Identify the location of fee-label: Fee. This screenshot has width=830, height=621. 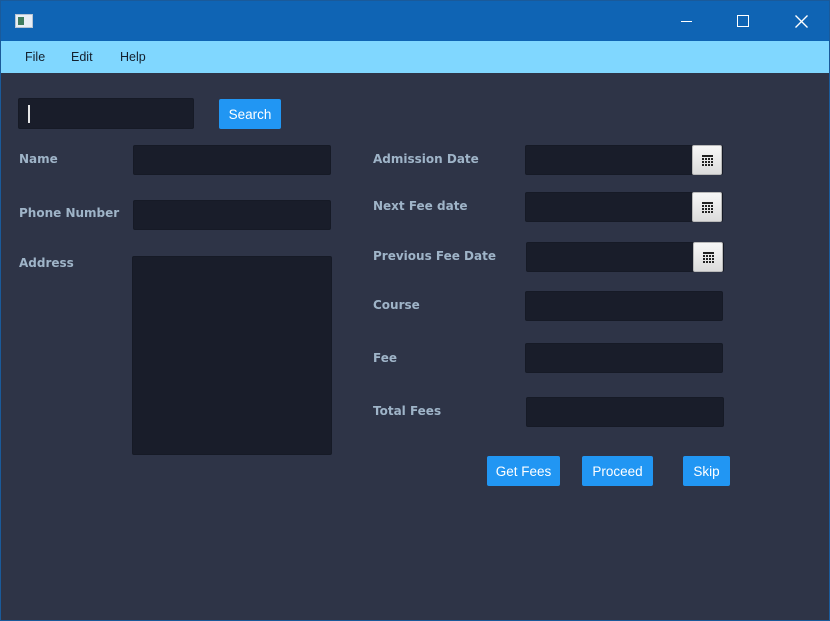
(385, 358).